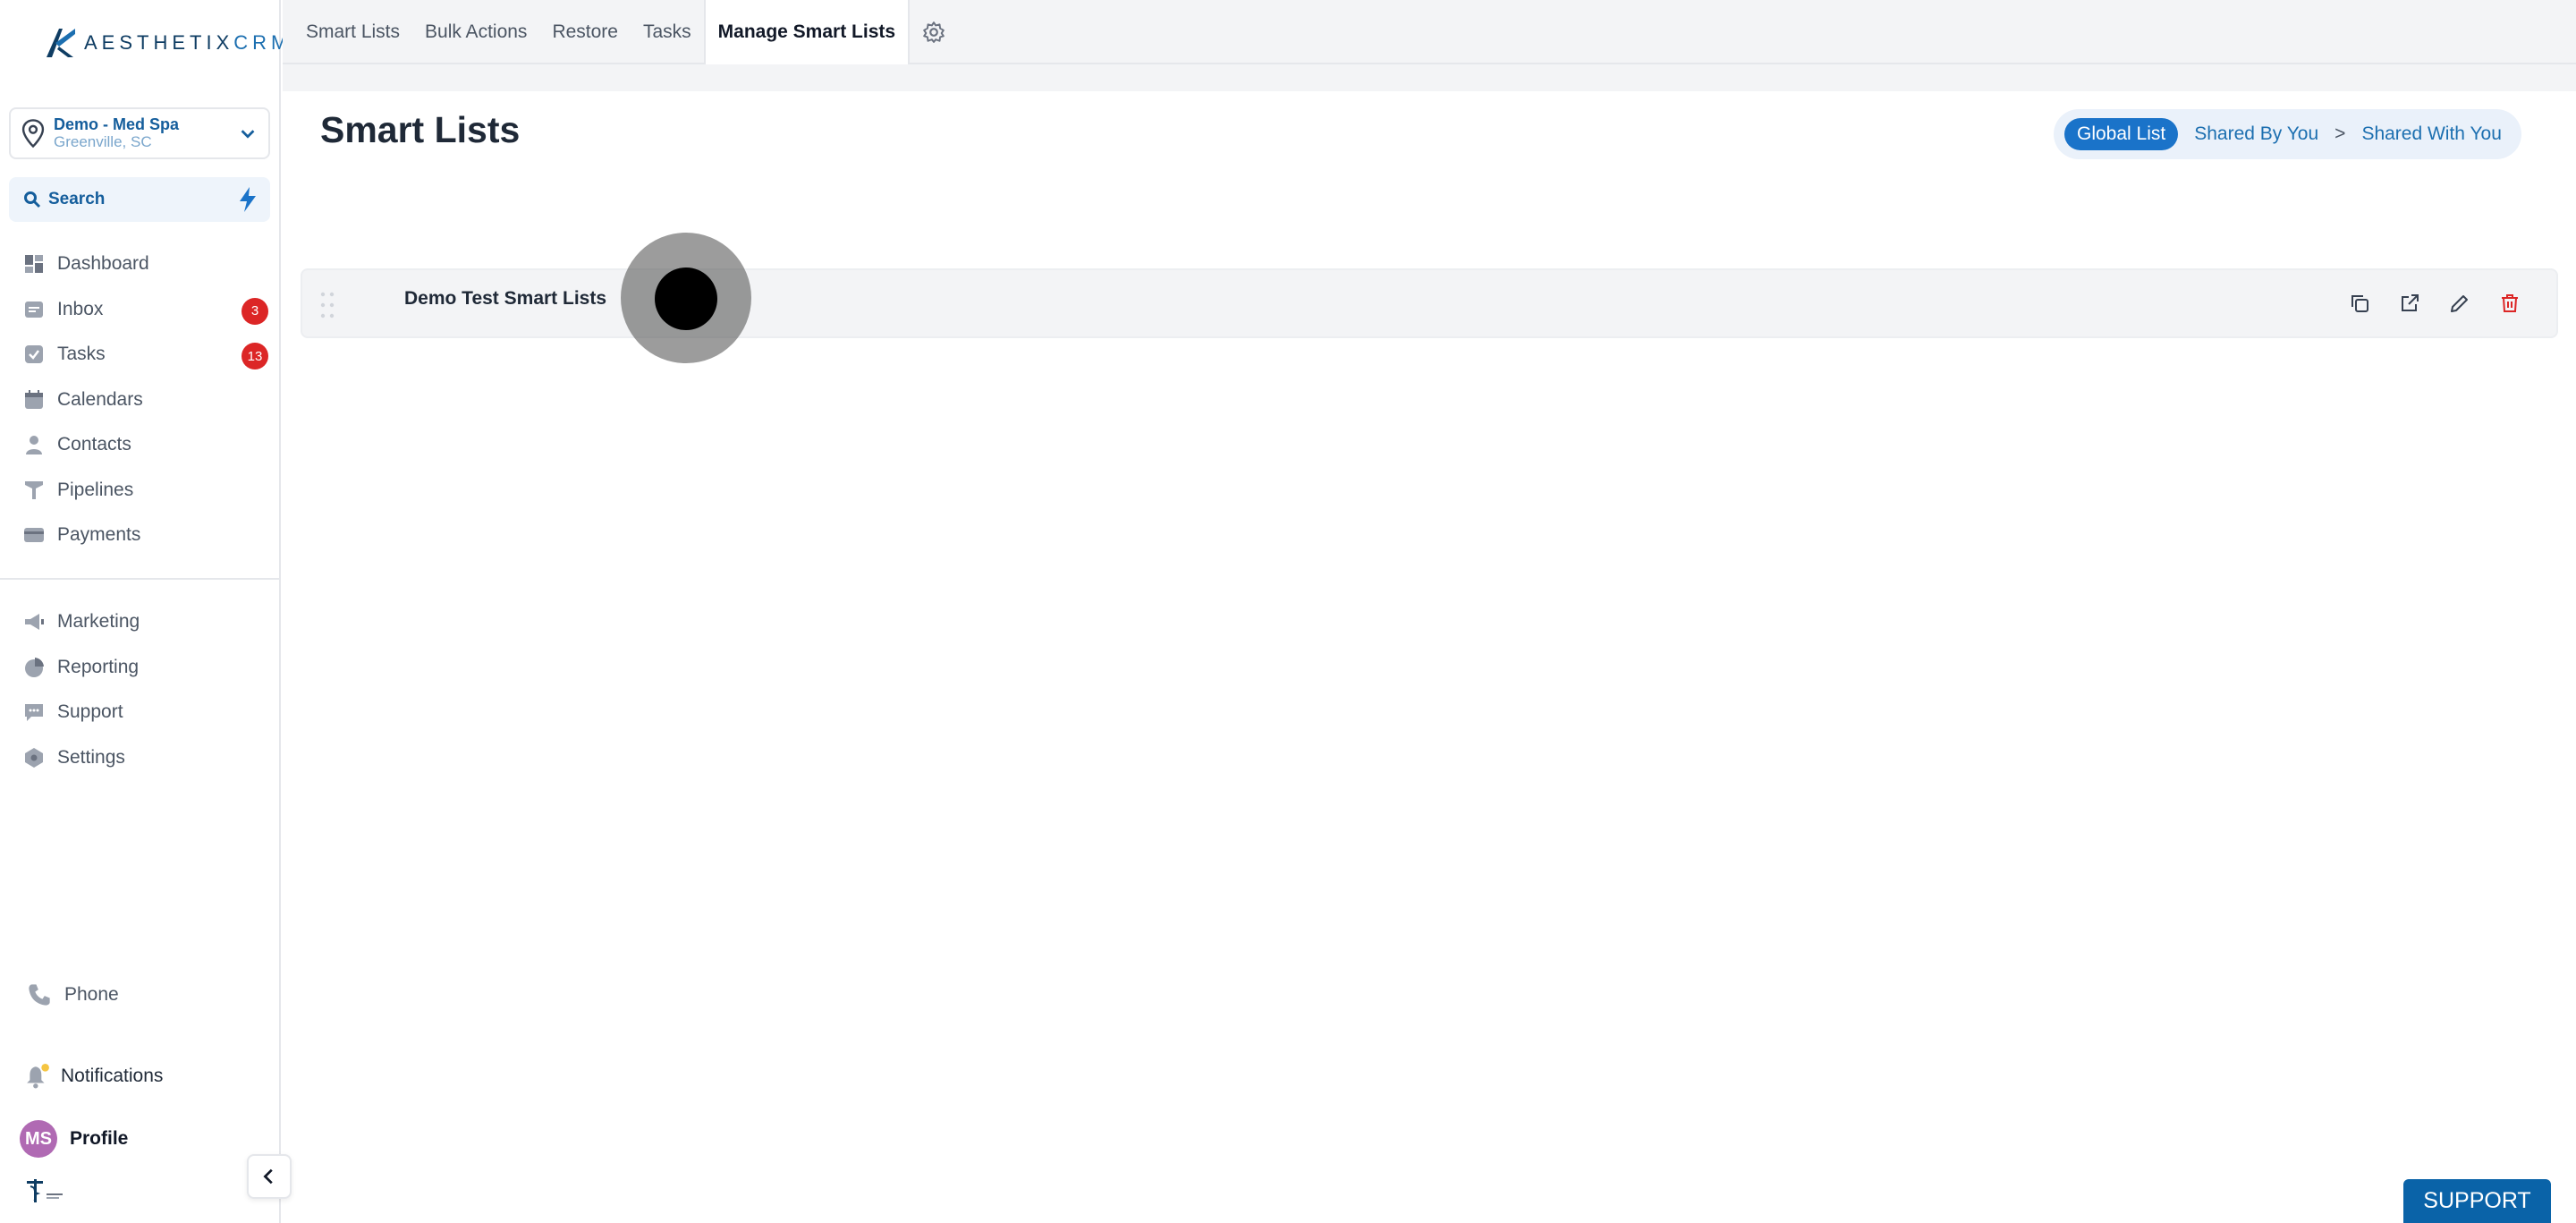  I want to click on segment-shared-by-you: Shared By You, so click(2256, 134).